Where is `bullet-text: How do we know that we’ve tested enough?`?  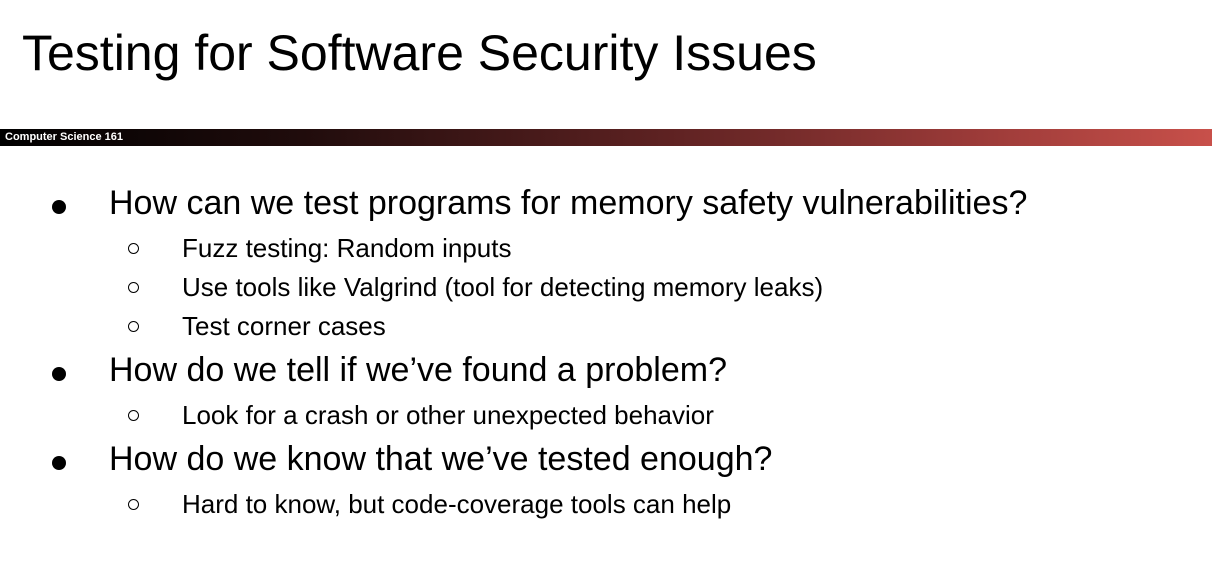 bullet-text: How do we know that we’ve tested enough? is located at coordinates (441, 459).